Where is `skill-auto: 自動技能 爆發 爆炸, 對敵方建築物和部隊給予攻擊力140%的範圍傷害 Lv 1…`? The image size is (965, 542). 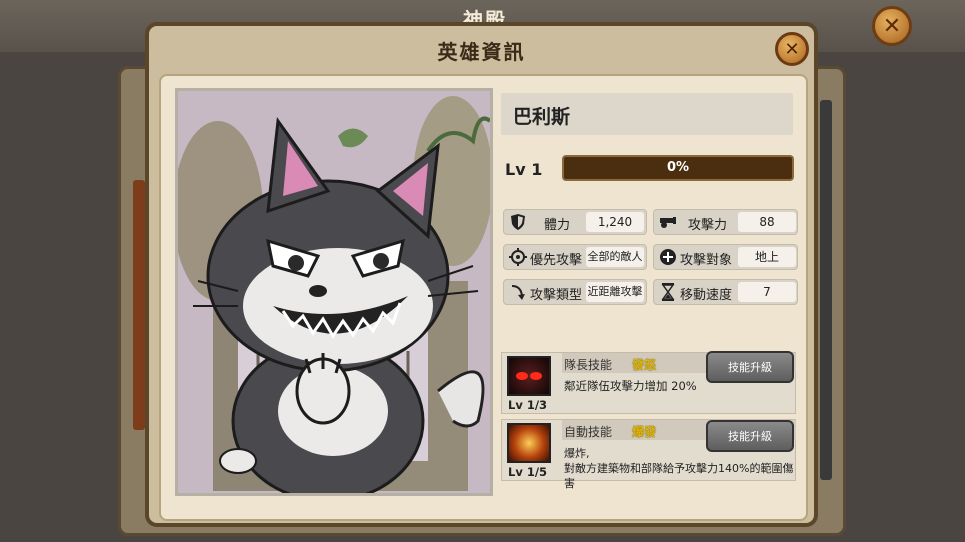 skill-auto: 自動技能 爆發 爆炸, 對敵方建築物和部隊給予攻擊力140%的範圍傷害 Lv 1… is located at coordinates (648, 454).